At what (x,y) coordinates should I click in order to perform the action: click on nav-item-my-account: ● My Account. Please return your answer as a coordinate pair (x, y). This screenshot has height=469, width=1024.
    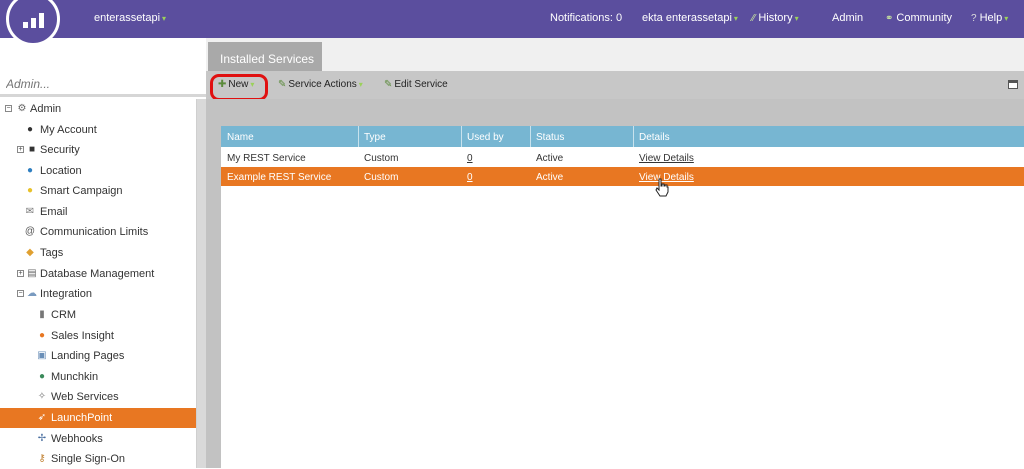
    Looking at the image, I should click on (98, 130).